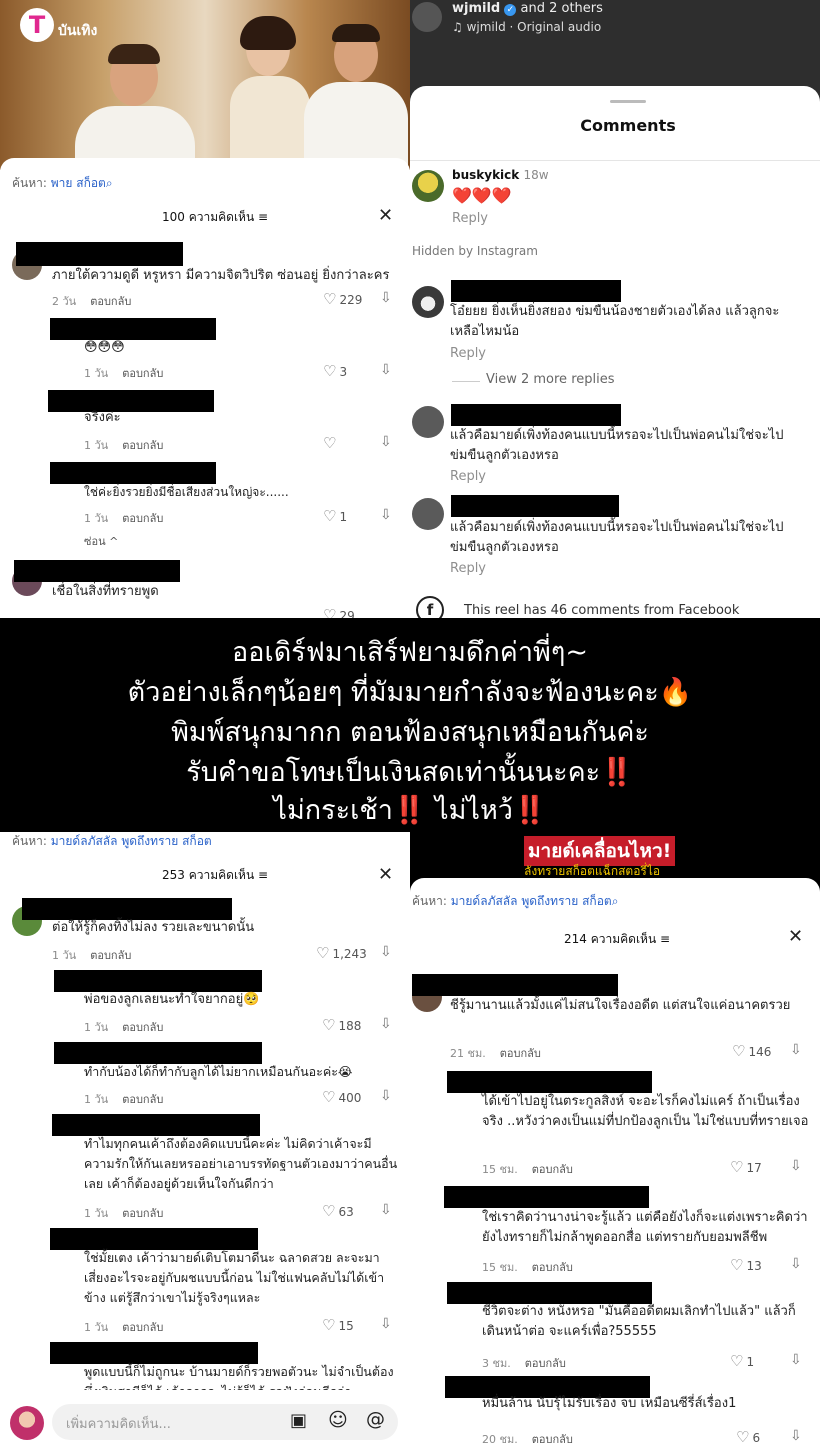  I want to click on like-button: ♡, so click(331, 443).